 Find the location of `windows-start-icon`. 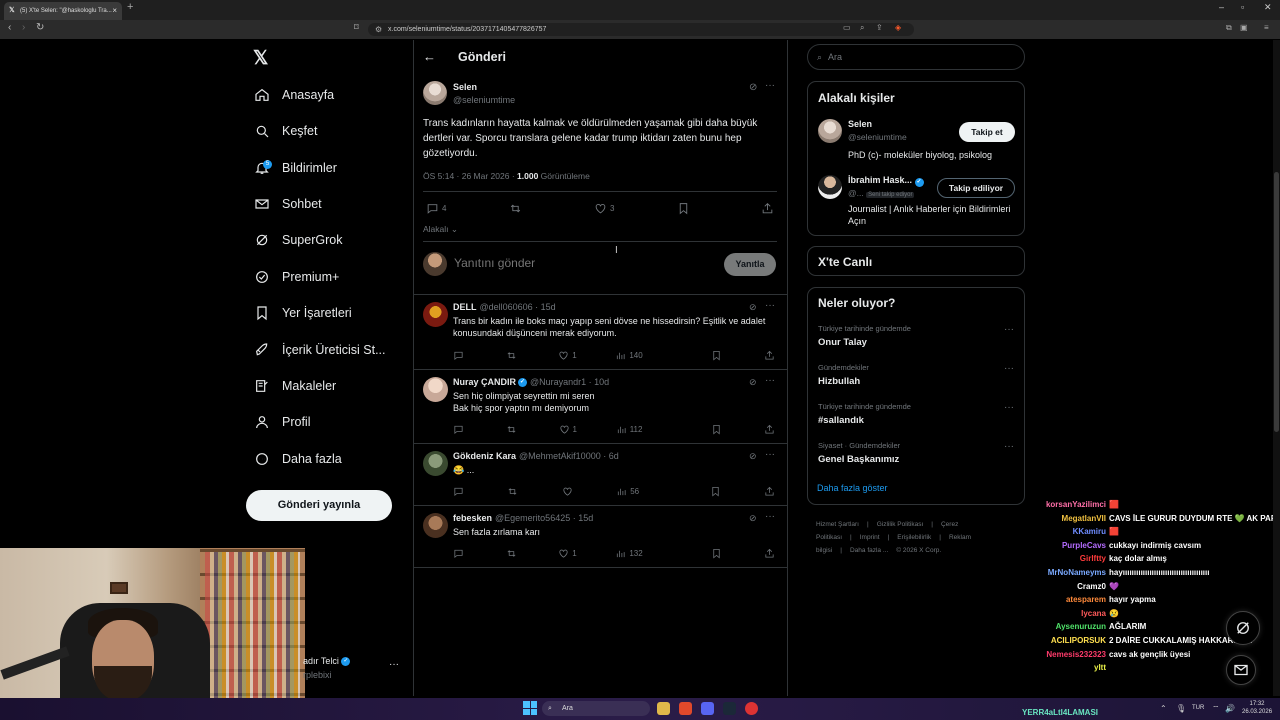

windows-start-icon is located at coordinates (530, 708).